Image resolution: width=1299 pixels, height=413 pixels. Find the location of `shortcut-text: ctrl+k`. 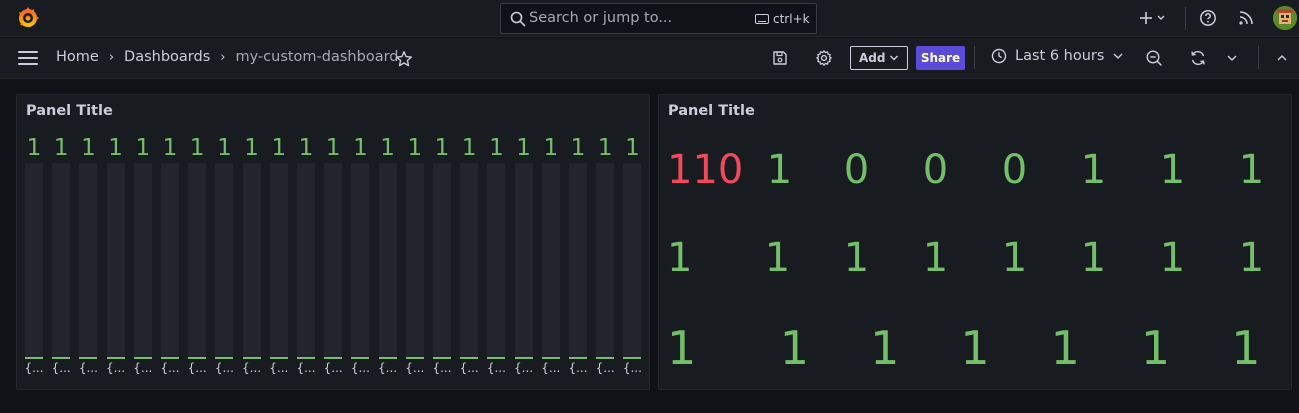

shortcut-text: ctrl+k is located at coordinates (791, 19).